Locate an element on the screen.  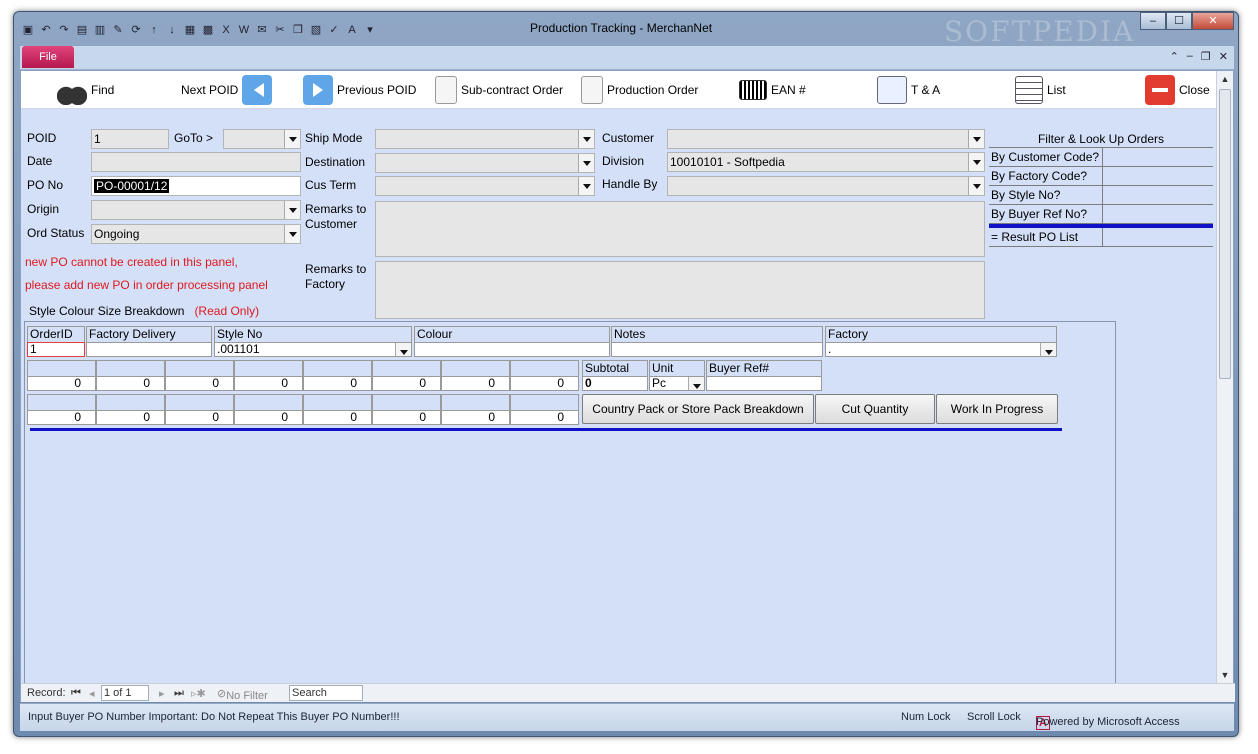
subcontract-order-button: Sub-contract Order is located at coordinates (499, 90).